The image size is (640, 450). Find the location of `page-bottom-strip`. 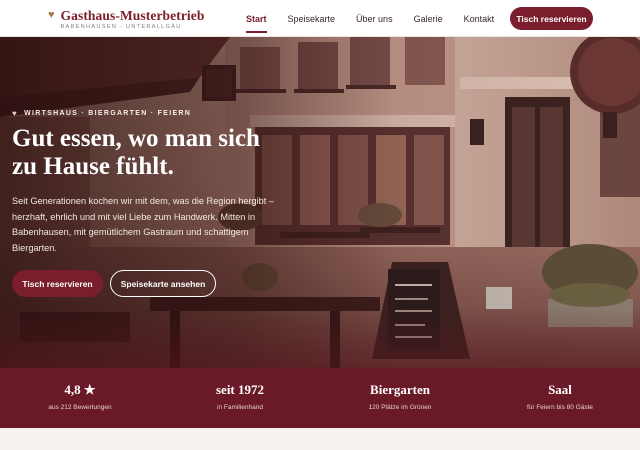

page-bottom-strip is located at coordinates (320, 439).